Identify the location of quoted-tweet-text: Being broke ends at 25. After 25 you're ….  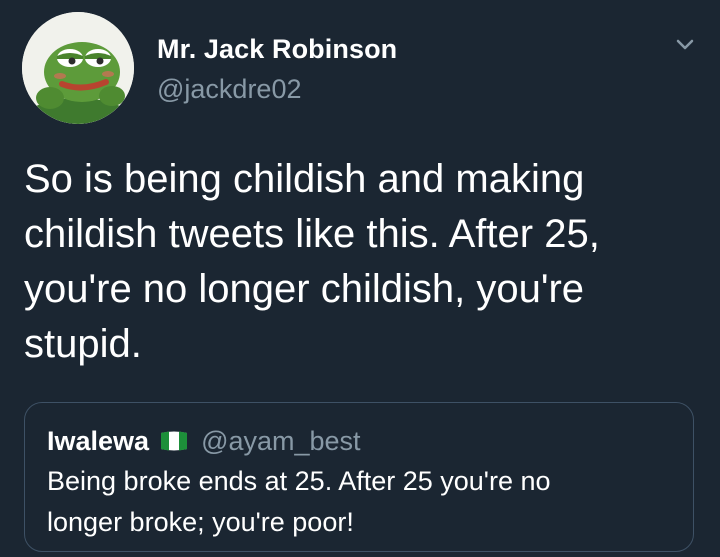
(299, 501).